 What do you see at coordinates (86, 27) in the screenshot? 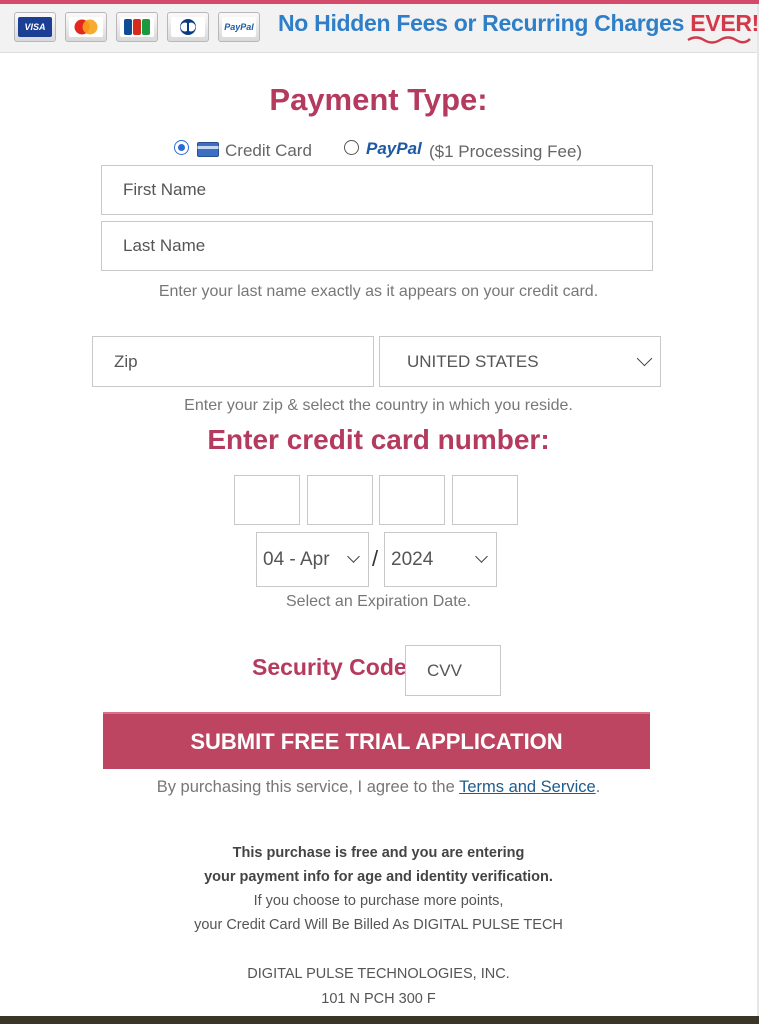
I see `mastercard-card-icon` at bounding box center [86, 27].